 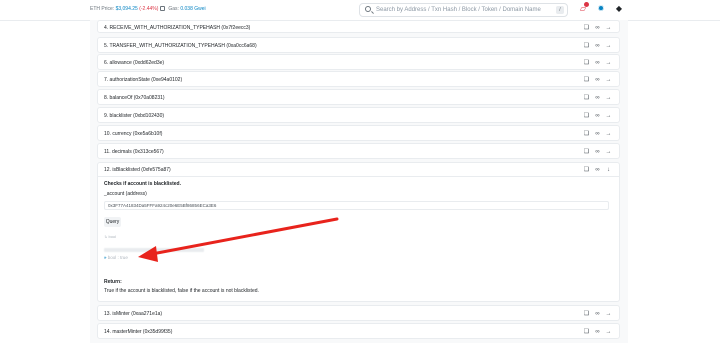 I want to click on annotation-arrow, so click(x=238, y=239).